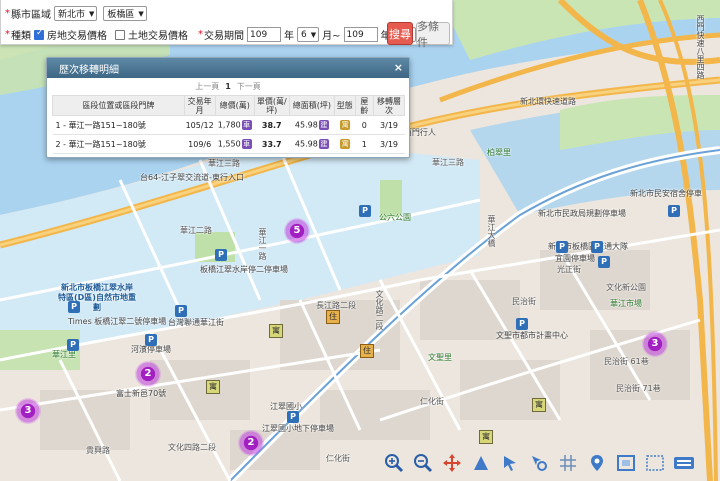 Image resolution: width=720 pixels, height=481 pixels. What do you see at coordinates (196, 322) in the screenshot?
I see `map-label: 台灣聯通華江街` at bounding box center [196, 322].